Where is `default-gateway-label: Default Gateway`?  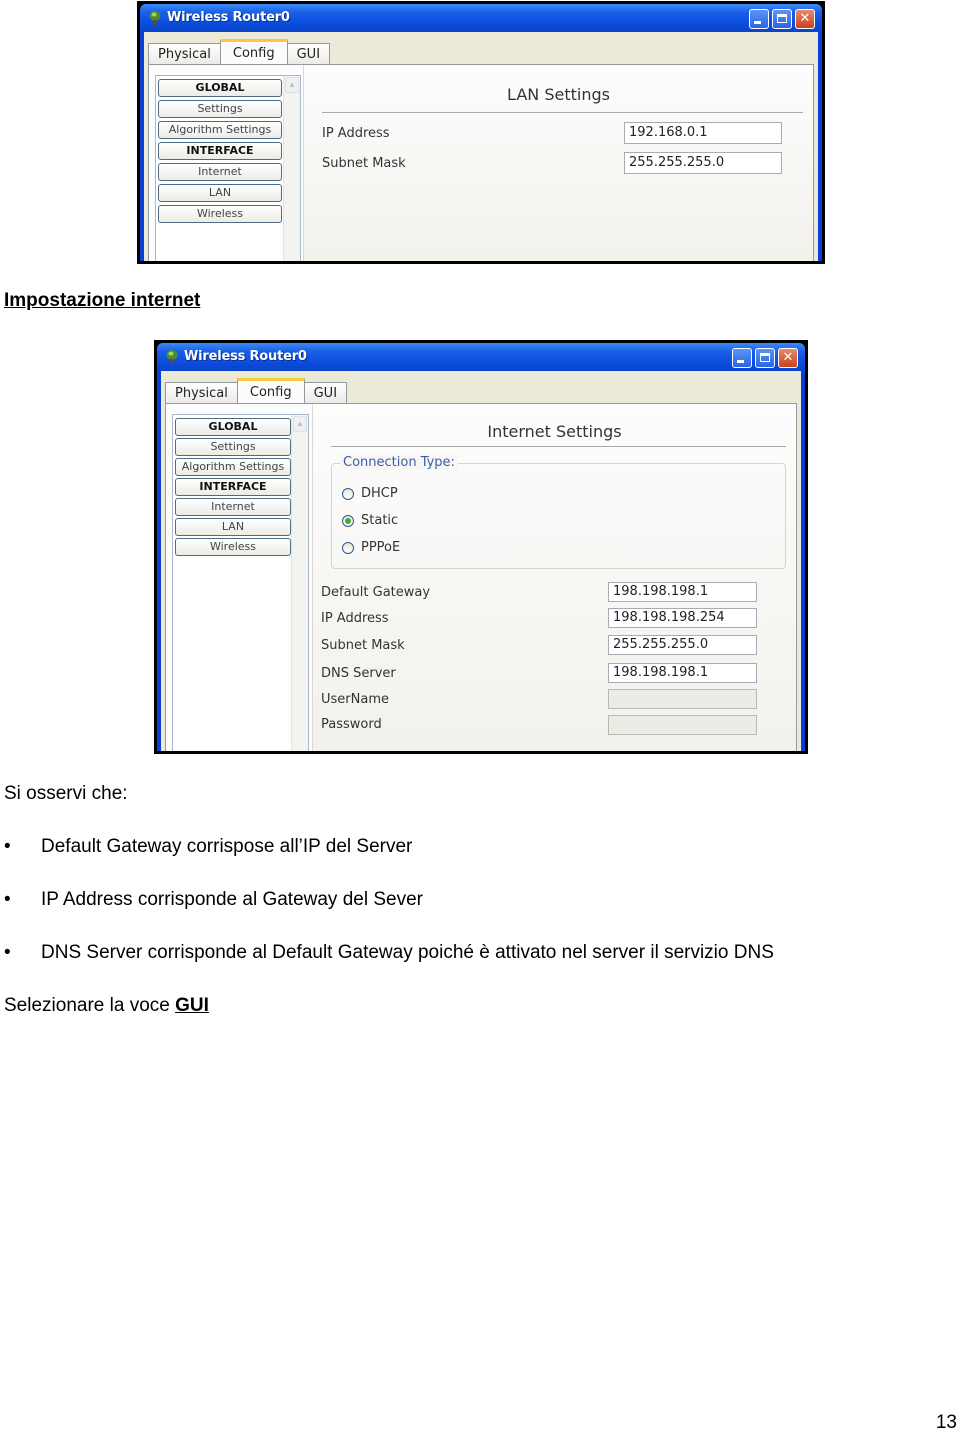
default-gateway-label: Default Gateway is located at coordinates (376, 592).